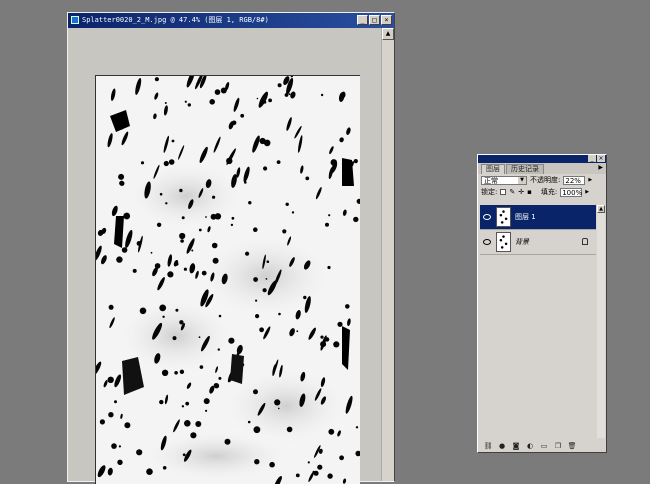 The height and width of the screenshot is (484, 650). I want to click on panel-minimize-button: _, so click(592, 158).